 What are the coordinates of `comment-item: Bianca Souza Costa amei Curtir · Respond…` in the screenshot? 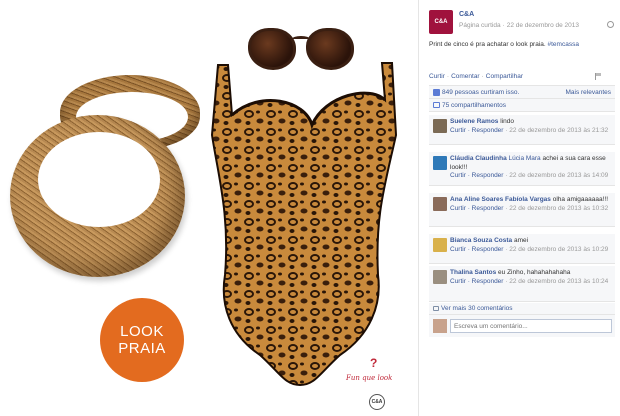 It's located at (522, 249).